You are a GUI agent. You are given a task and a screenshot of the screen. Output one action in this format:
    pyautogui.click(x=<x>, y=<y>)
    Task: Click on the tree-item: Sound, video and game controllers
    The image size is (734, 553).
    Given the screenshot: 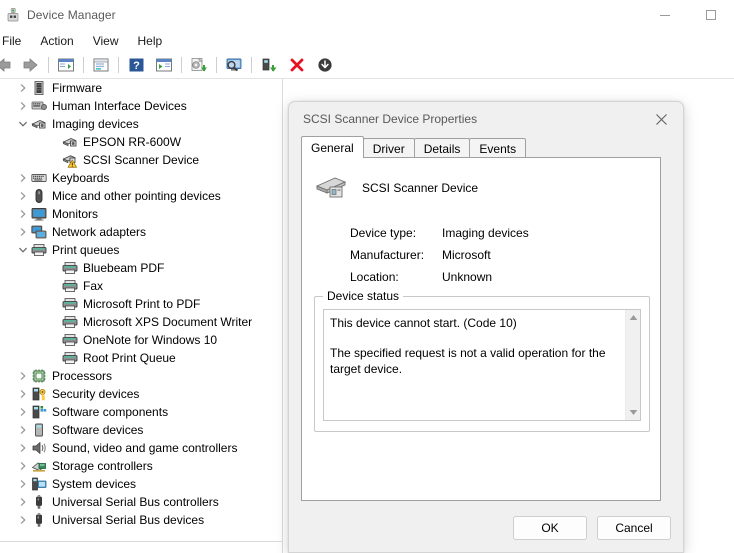 What is the action you would take?
    pyautogui.click(x=141, y=448)
    